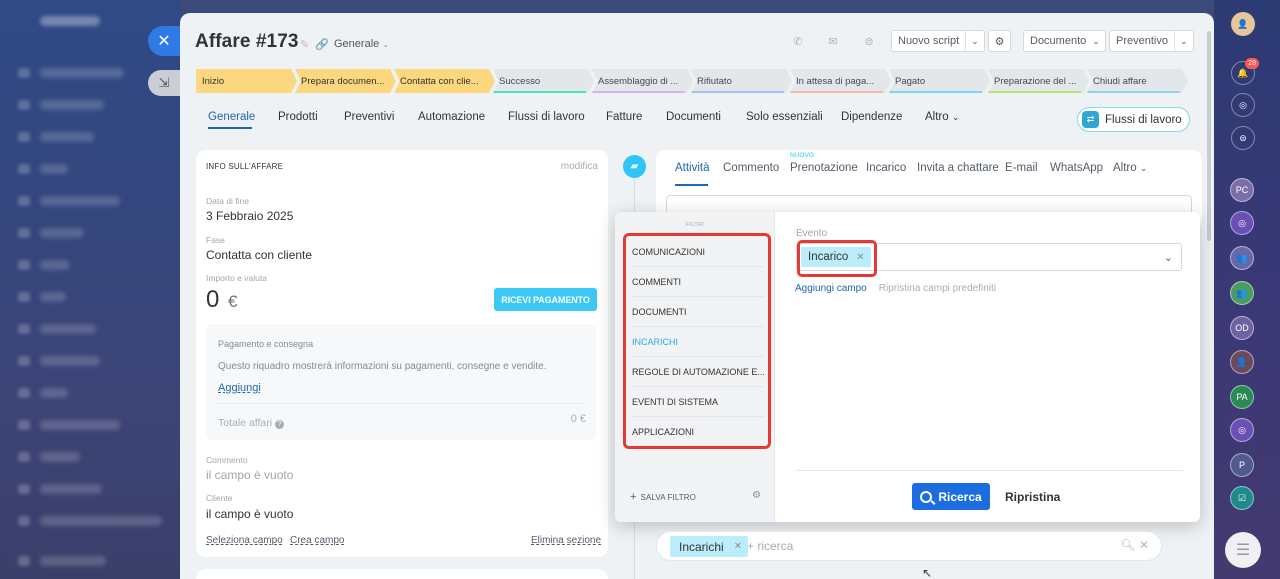 The width and height of the screenshot is (1280, 579). I want to click on edit-link: modifica, so click(579, 166).